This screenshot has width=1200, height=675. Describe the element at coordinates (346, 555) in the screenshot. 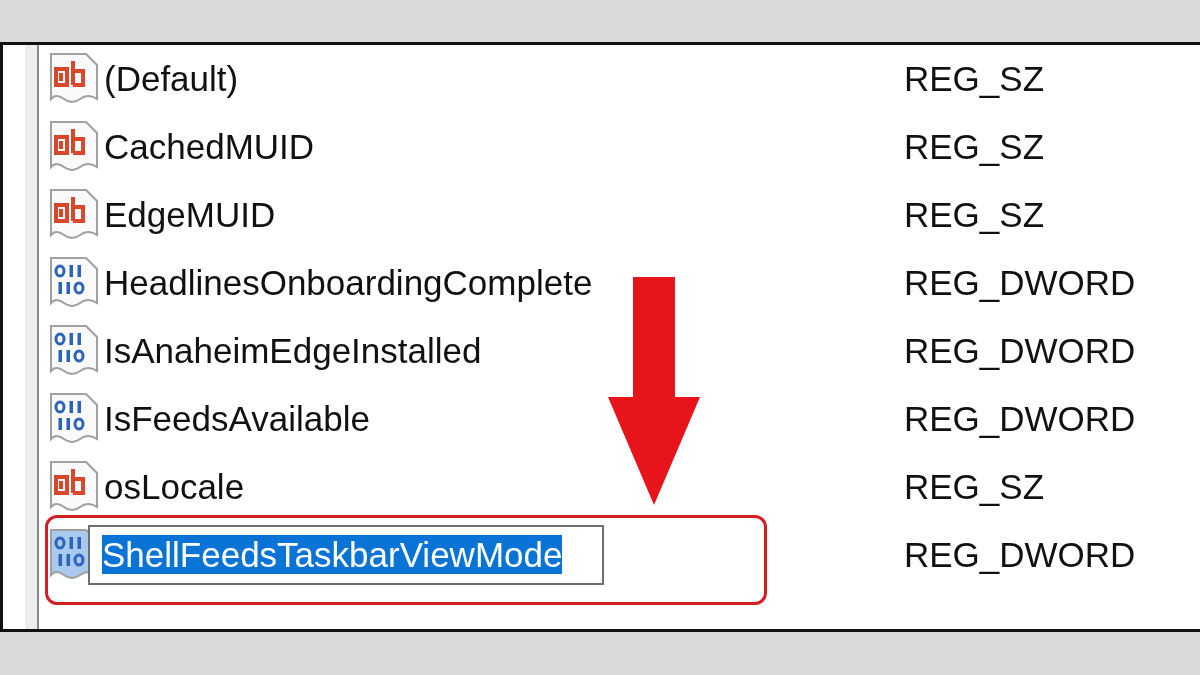

I see `rename-field: ShellFeedsTaskbarViewMode` at that location.